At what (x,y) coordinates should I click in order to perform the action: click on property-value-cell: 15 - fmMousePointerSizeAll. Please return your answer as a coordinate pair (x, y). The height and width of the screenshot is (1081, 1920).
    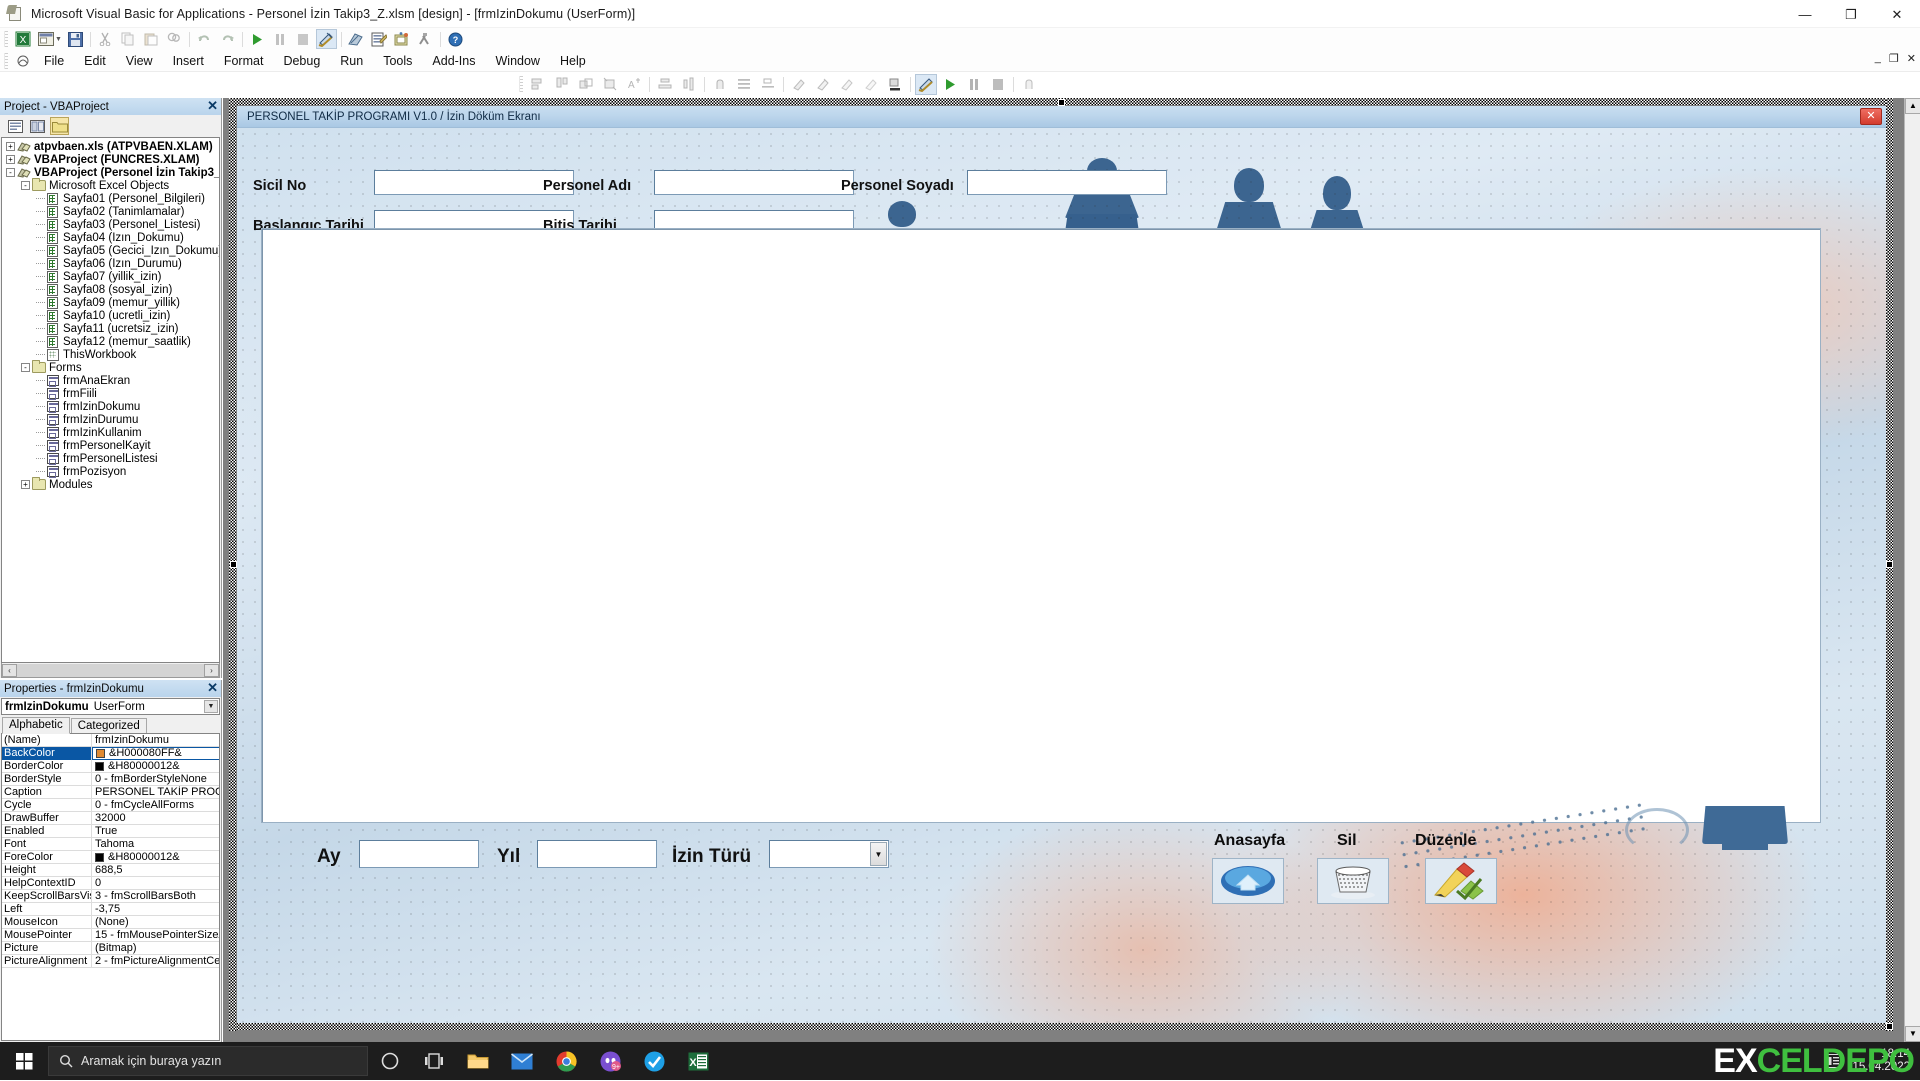
    Looking at the image, I should click on (156, 935).